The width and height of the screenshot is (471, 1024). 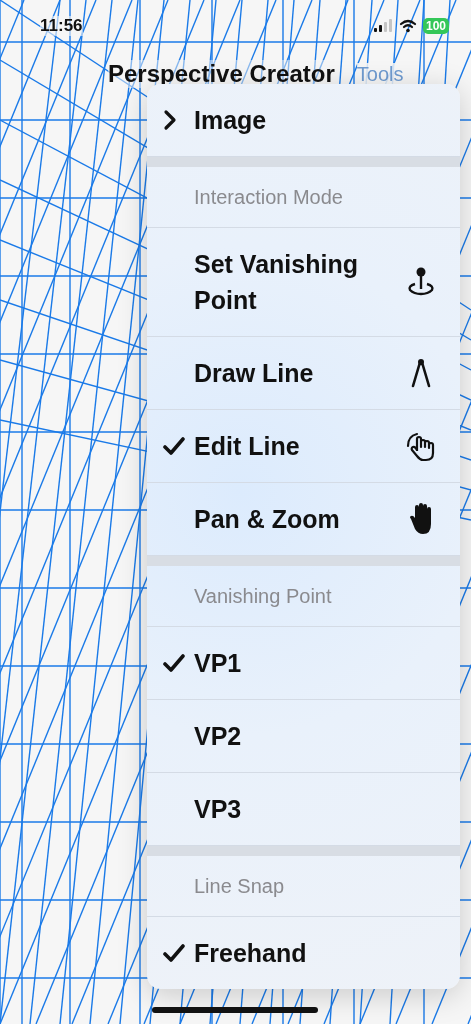 What do you see at coordinates (276, 282) in the screenshot?
I see `menu-item-label: Set Vanishing Point` at bounding box center [276, 282].